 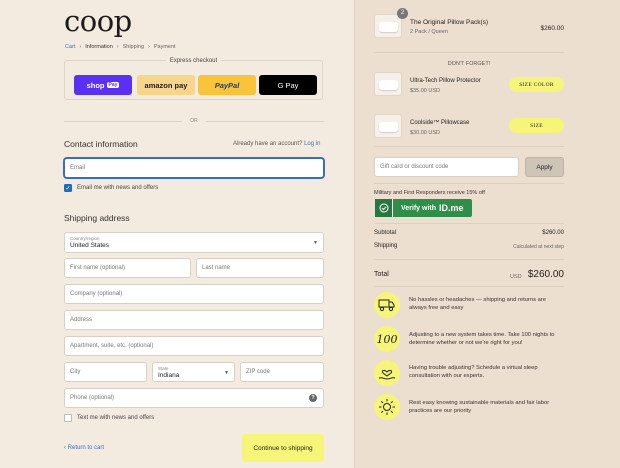 I want to click on login-prompt: Already have an account? Log in, so click(x=276, y=144).